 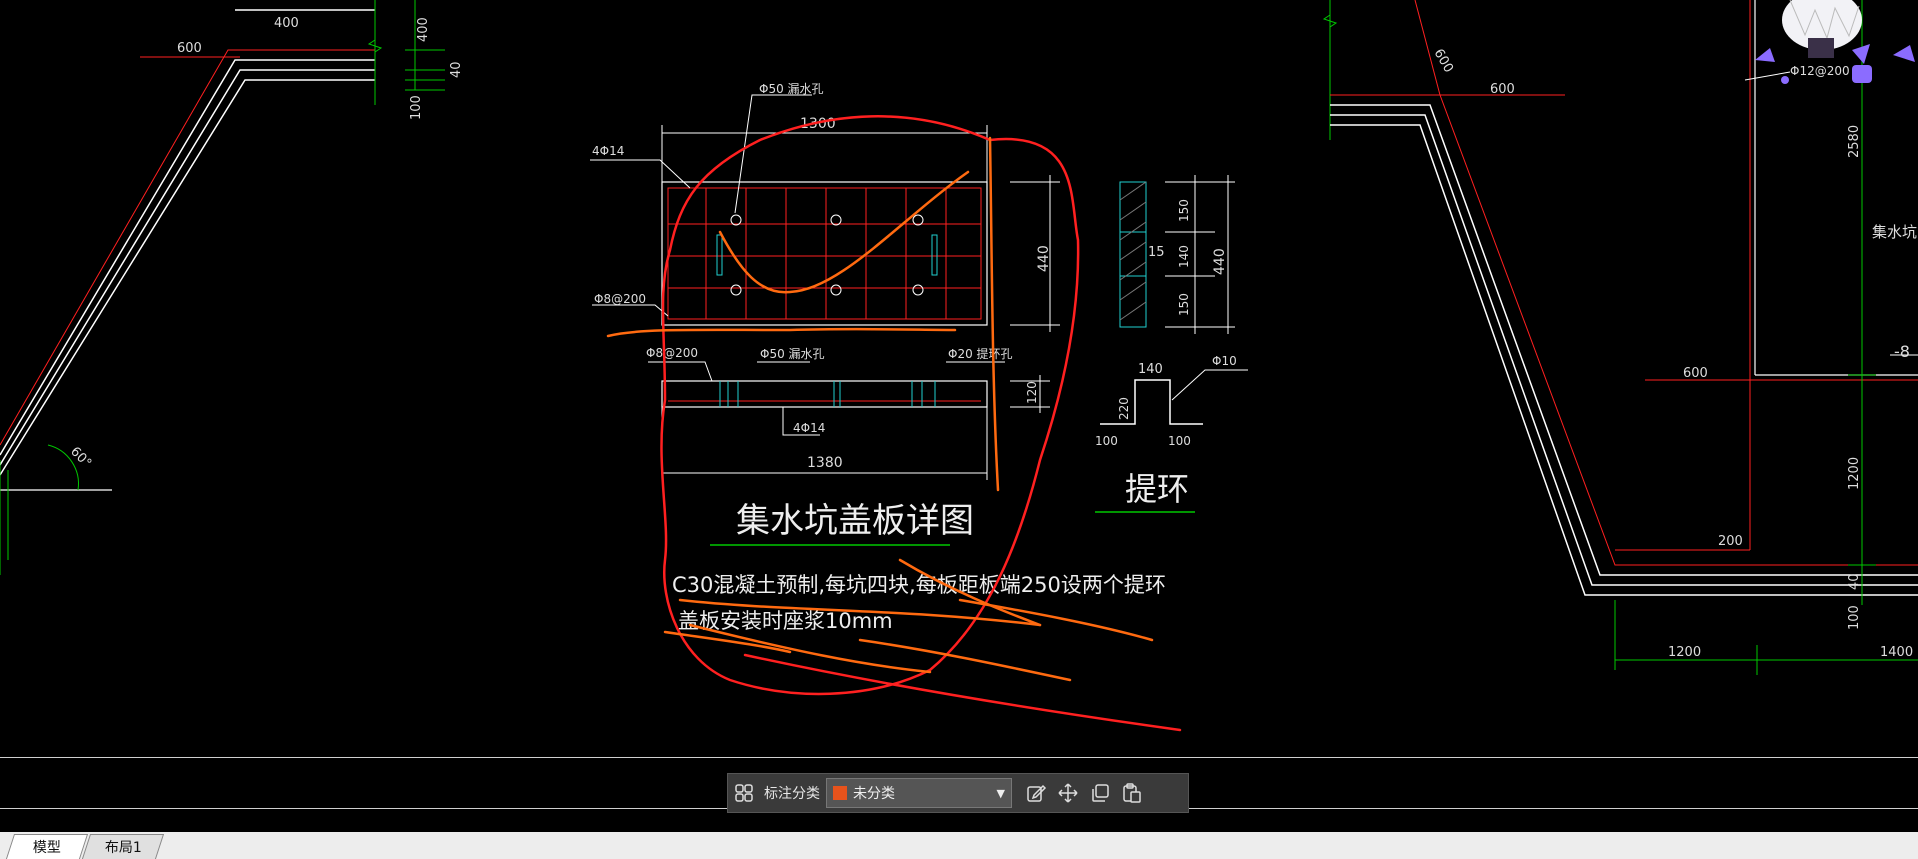 I want to click on dim-600-mid: 600, so click(x=1695, y=373).